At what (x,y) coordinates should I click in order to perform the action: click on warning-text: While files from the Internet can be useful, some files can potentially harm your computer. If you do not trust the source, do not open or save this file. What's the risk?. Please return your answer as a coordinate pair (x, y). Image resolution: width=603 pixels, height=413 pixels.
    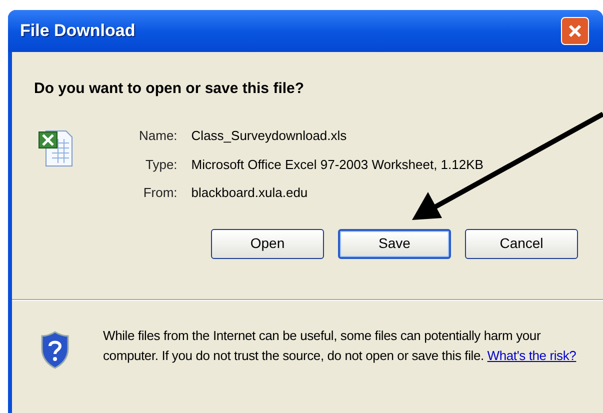
    Looking at the image, I should click on (340, 345).